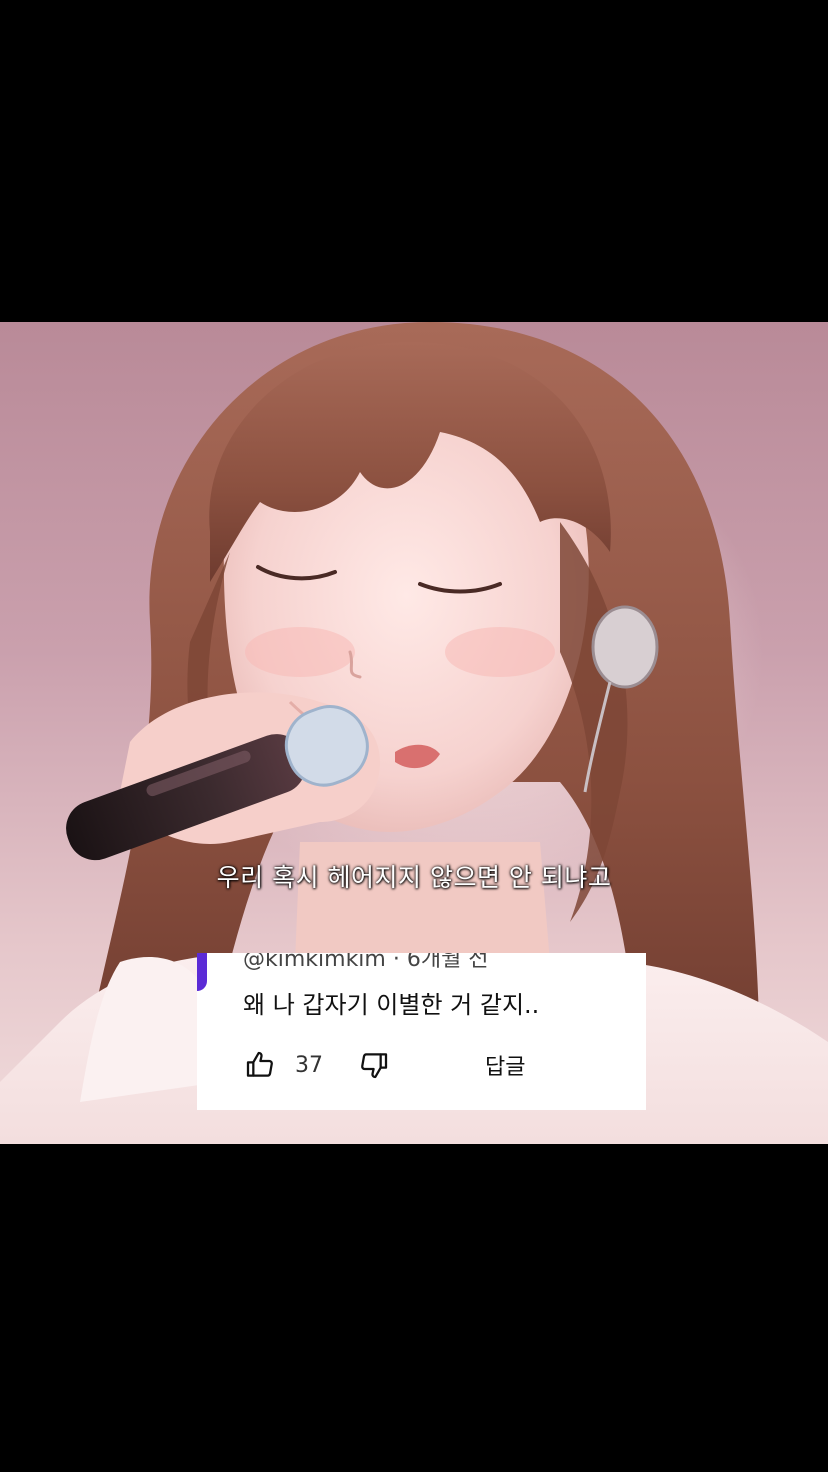 This screenshot has height=1472, width=828. I want to click on comment-actions: 37 답글, so click(384, 1065).